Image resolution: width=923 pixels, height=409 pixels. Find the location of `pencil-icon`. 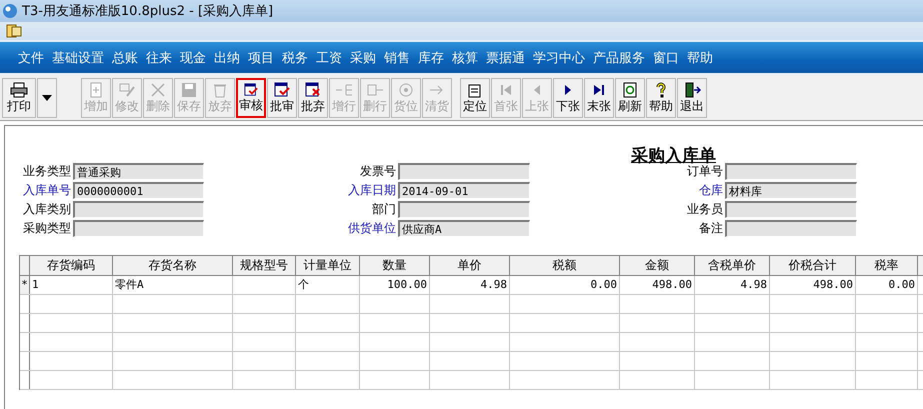

pencil-icon is located at coordinates (127, 90).